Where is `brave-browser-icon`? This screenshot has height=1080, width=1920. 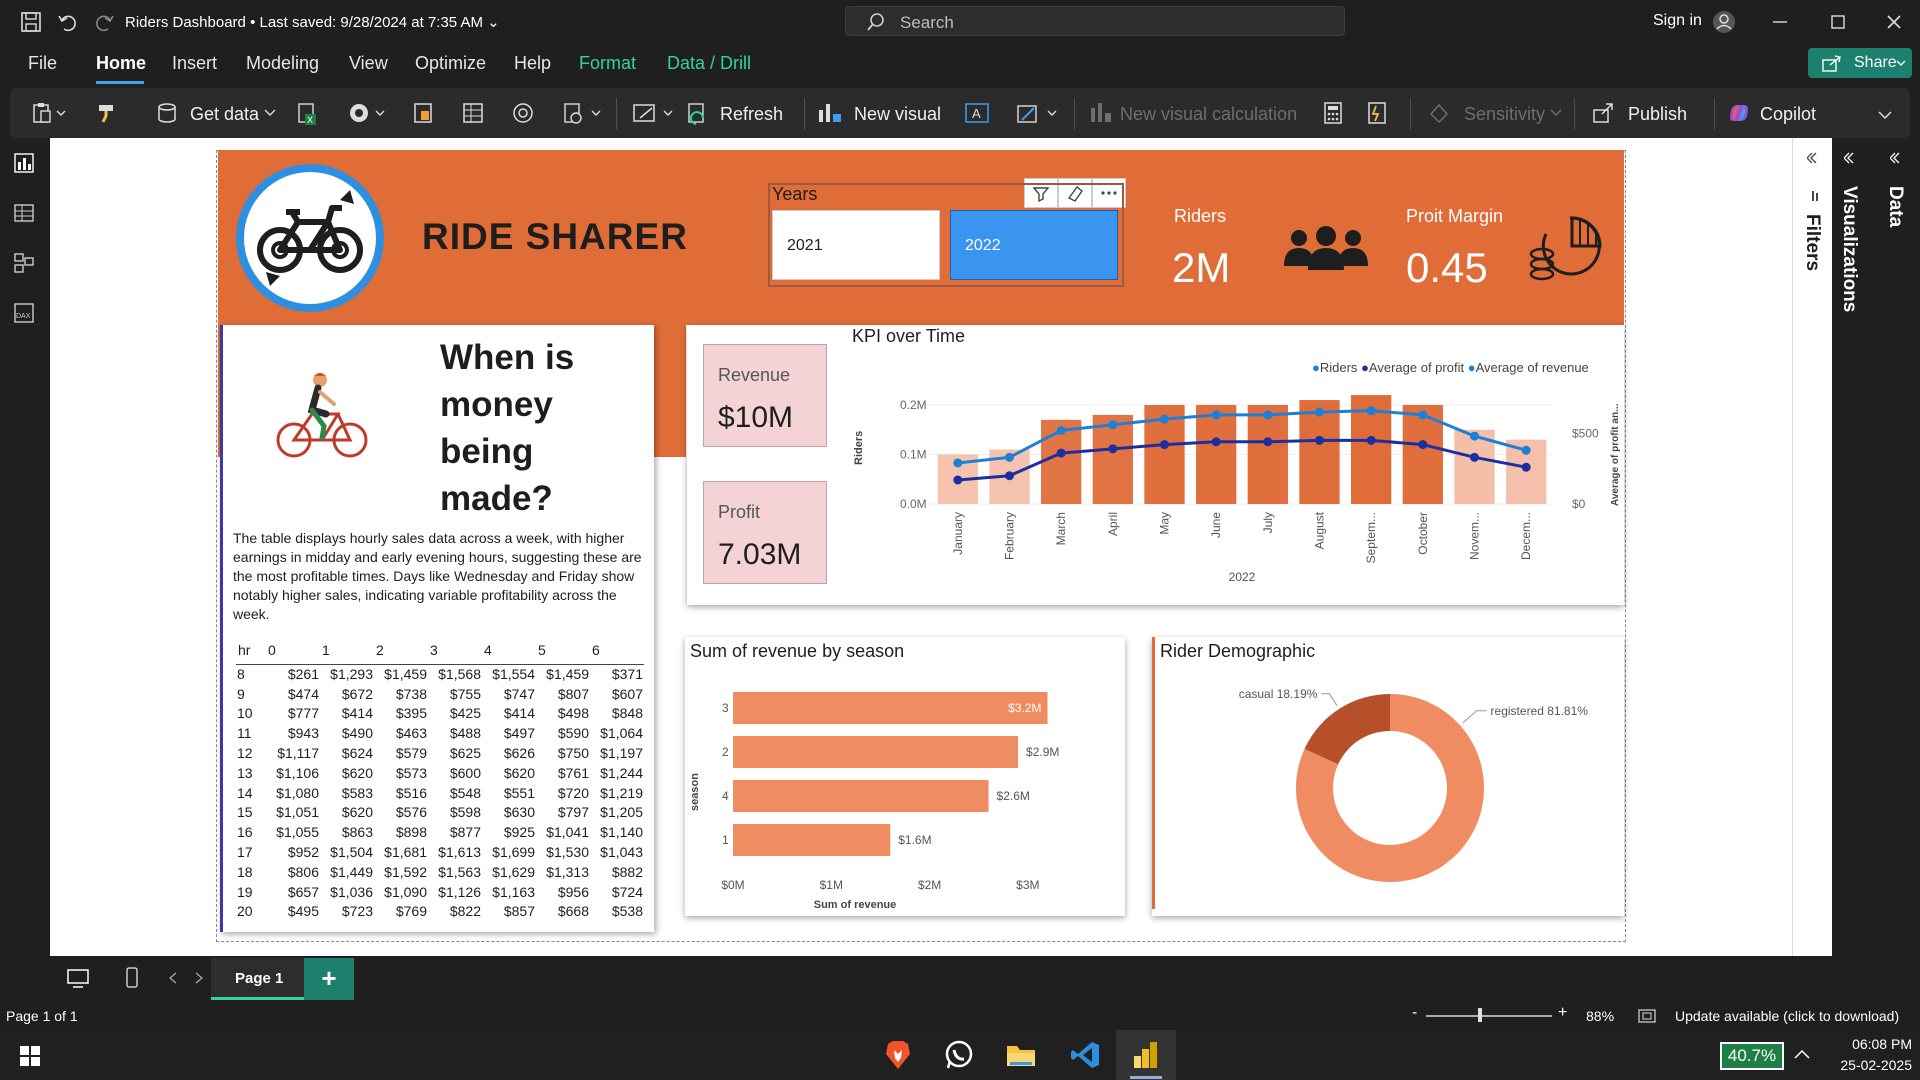
brave-browser-icon is located at coordinates (898, 1055).